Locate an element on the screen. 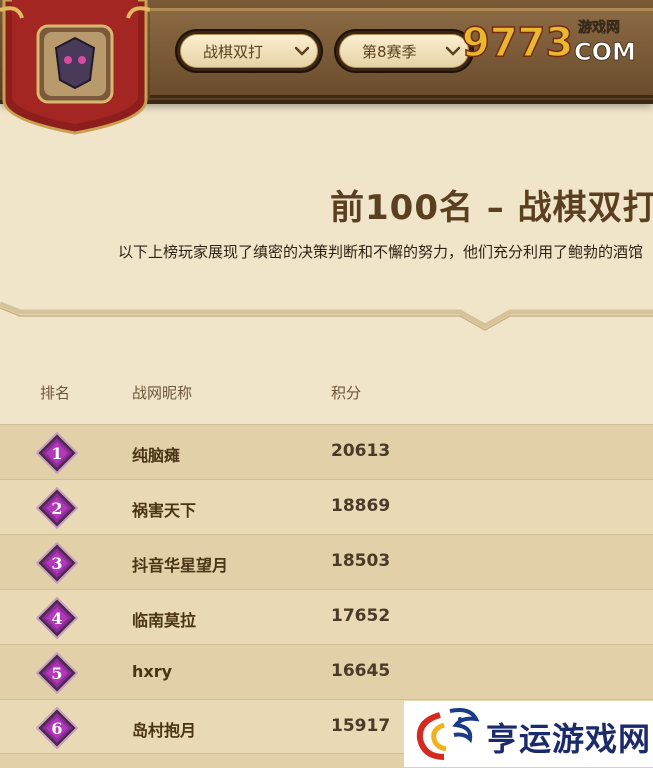  ornamental-divider is located at coordinates (326, 316).